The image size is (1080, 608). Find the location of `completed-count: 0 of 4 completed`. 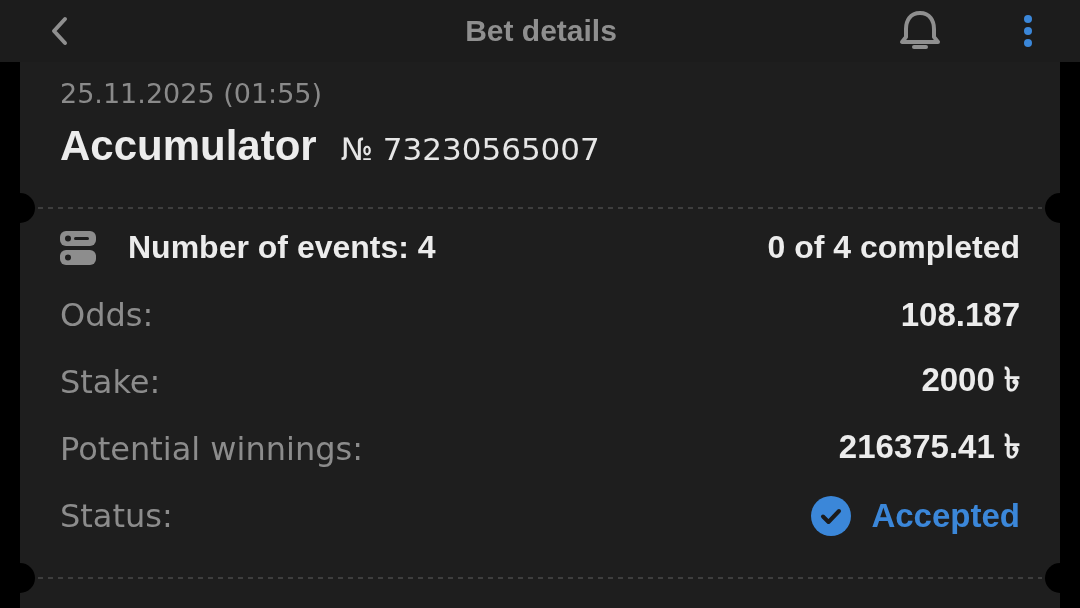

completed-count: 0 of 4 completed is located at coordinates (893, 247).